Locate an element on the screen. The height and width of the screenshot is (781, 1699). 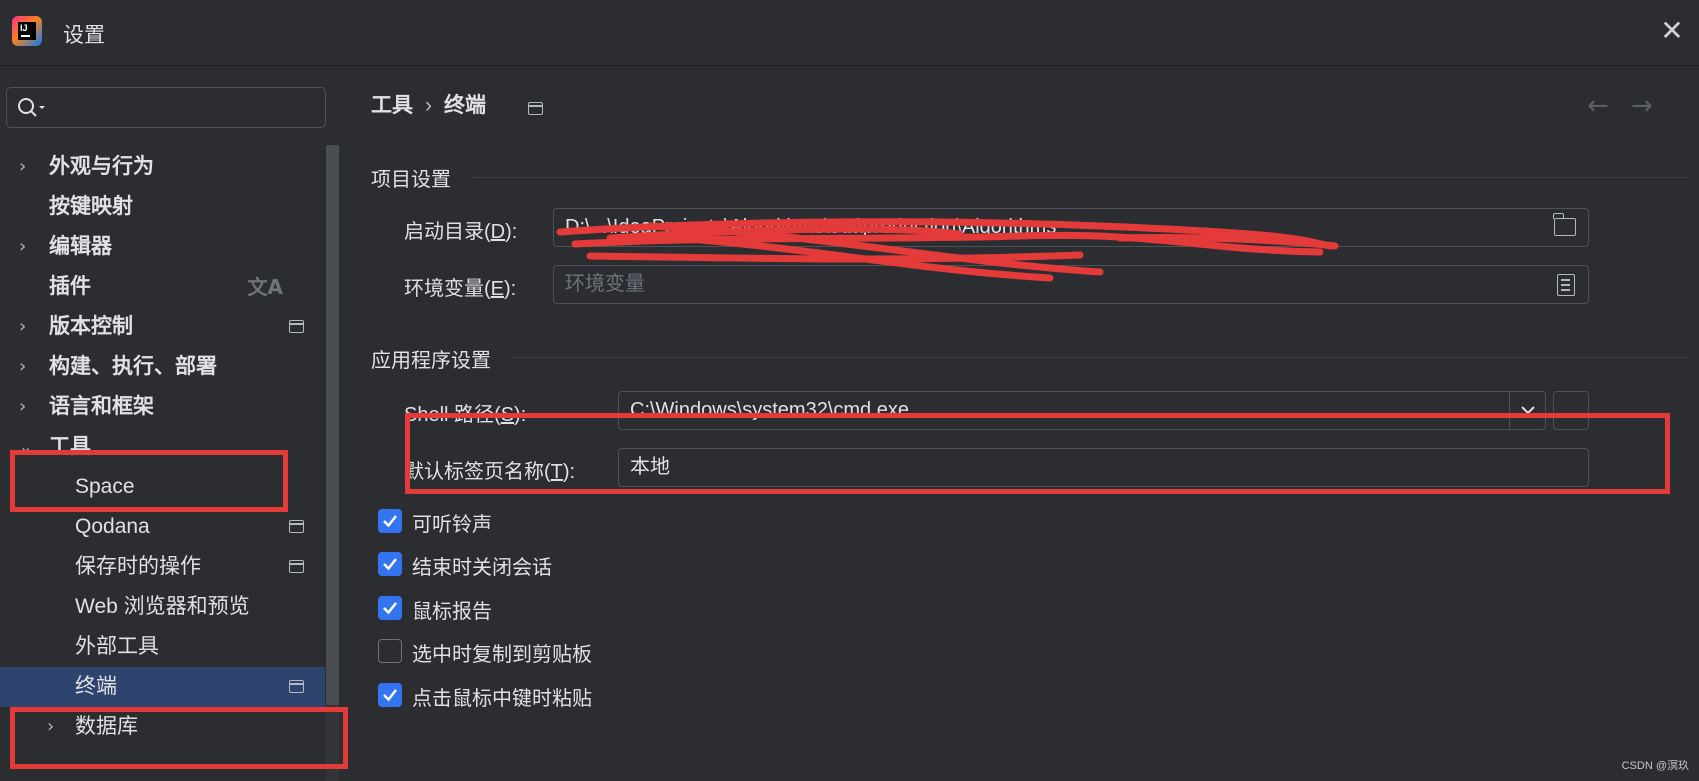
translate-icon: 文A is located at coordinates (265, 287).